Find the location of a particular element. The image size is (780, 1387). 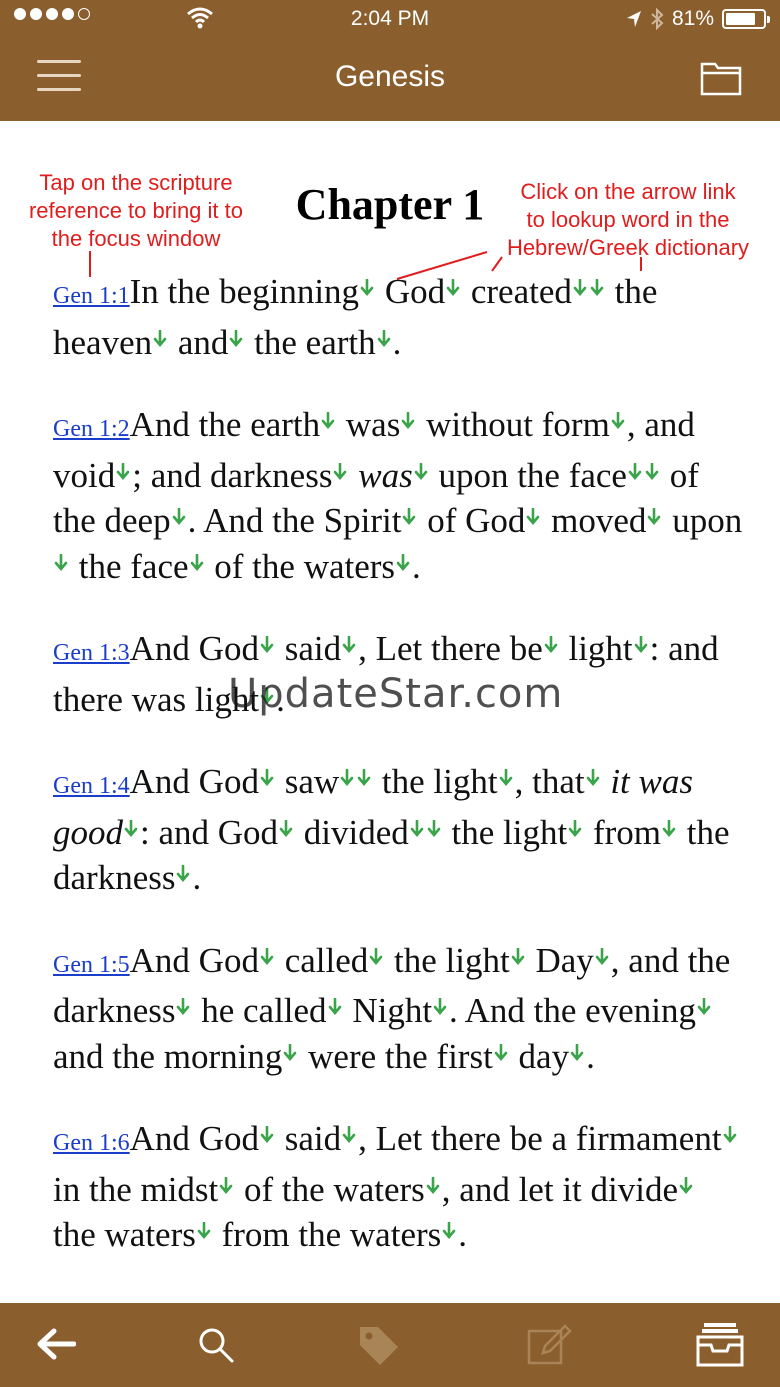

scripture-reference-link: Gen 1:4 is located at coordinates (91, 786).